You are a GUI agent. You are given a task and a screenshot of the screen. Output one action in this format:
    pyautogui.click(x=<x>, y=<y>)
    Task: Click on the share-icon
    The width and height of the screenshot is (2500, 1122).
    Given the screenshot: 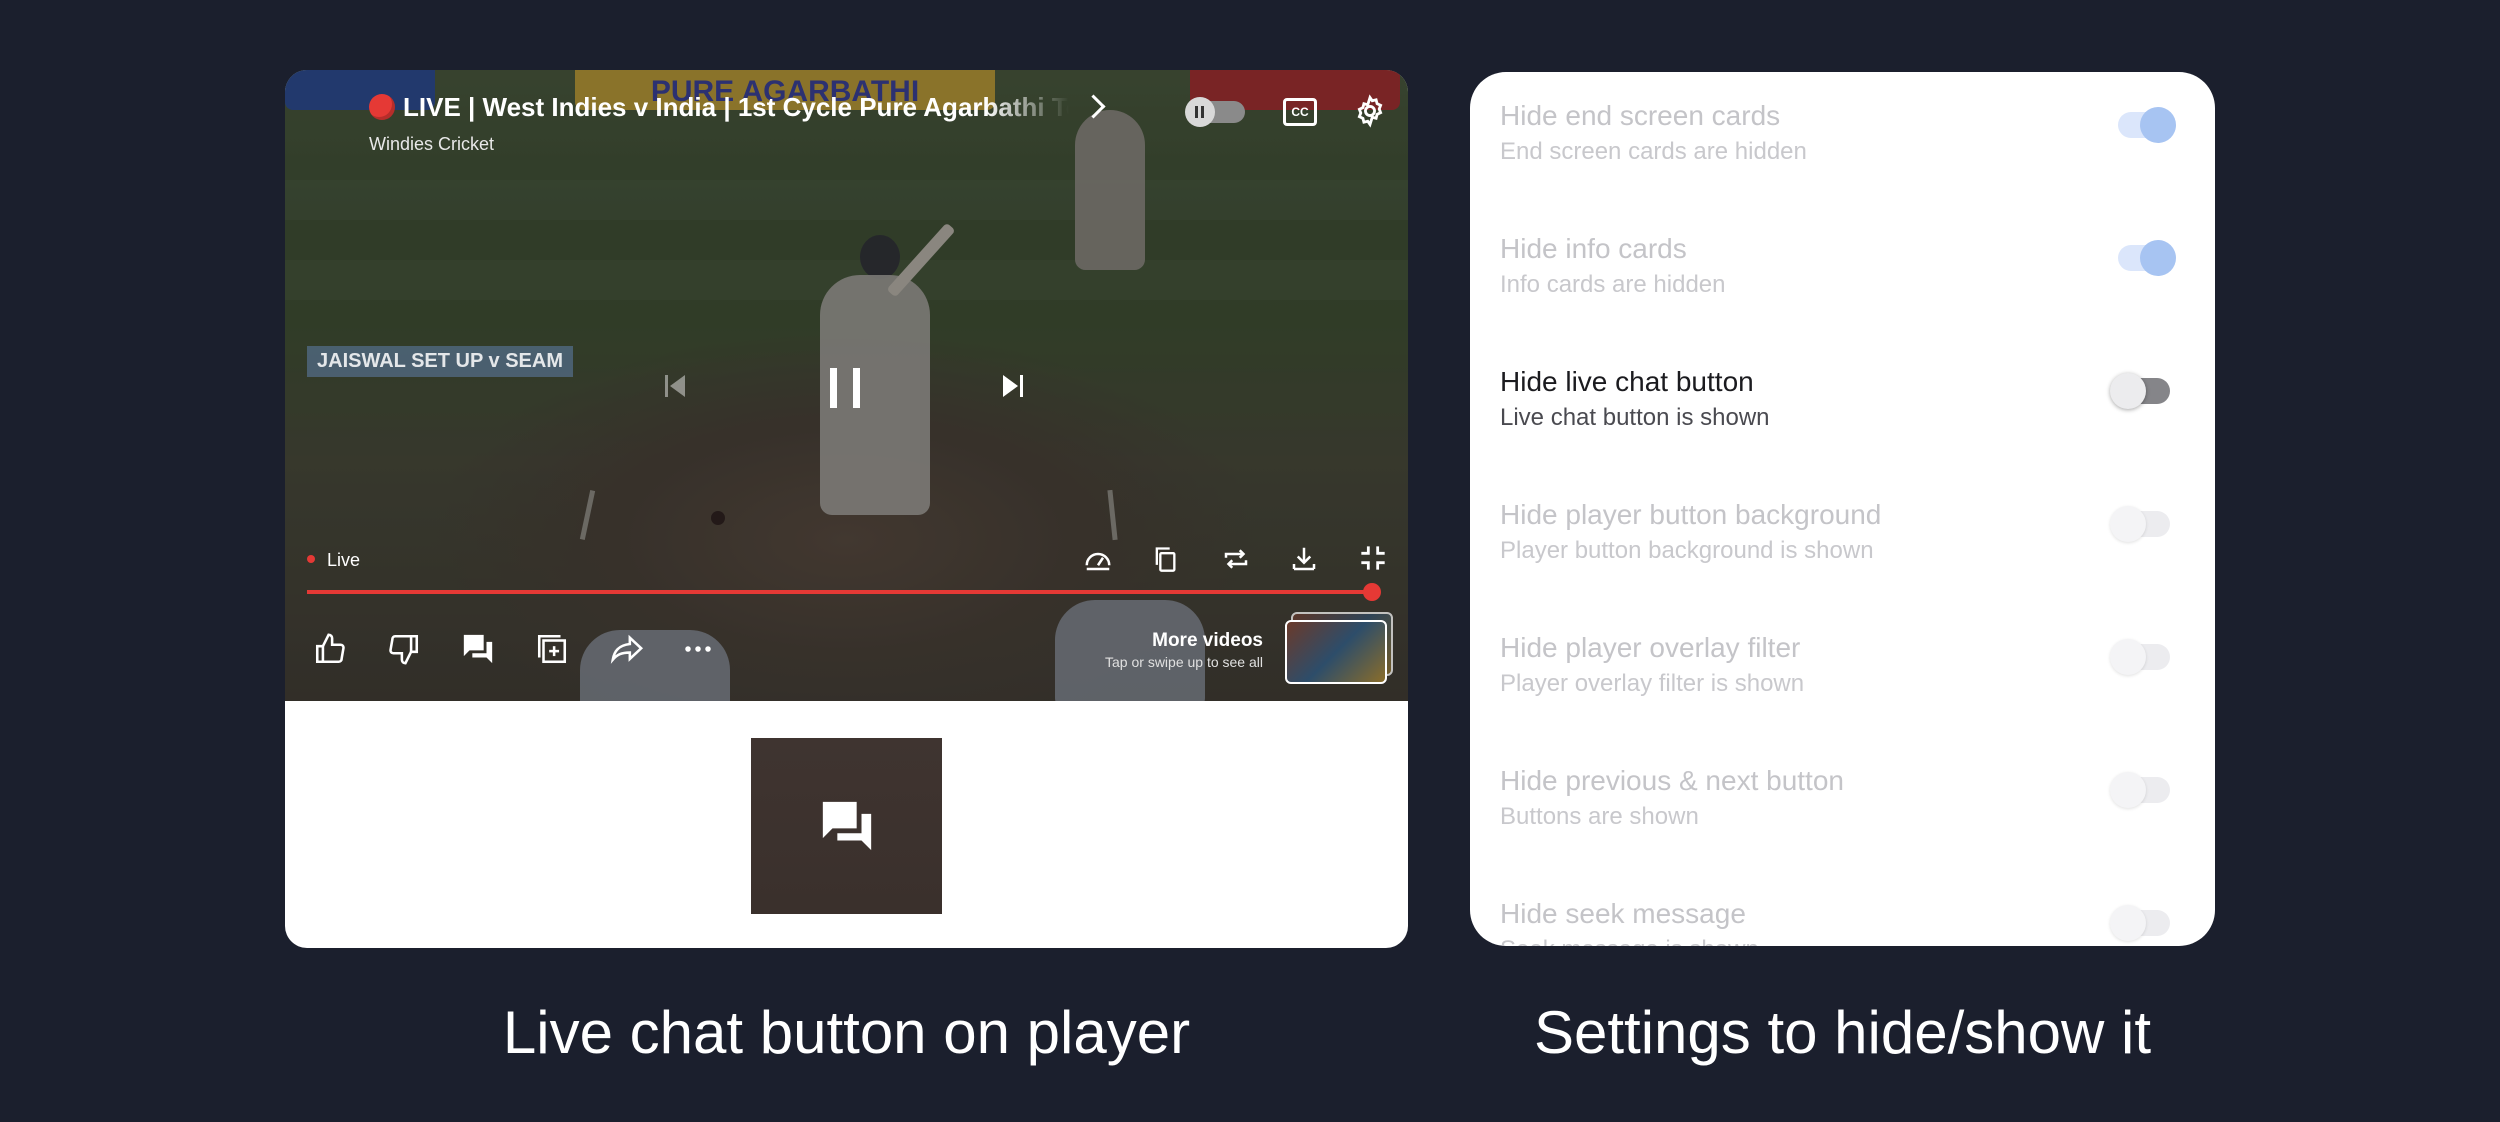 What is the action you would take?
    pyautogui.click(x=627, y=649)
    